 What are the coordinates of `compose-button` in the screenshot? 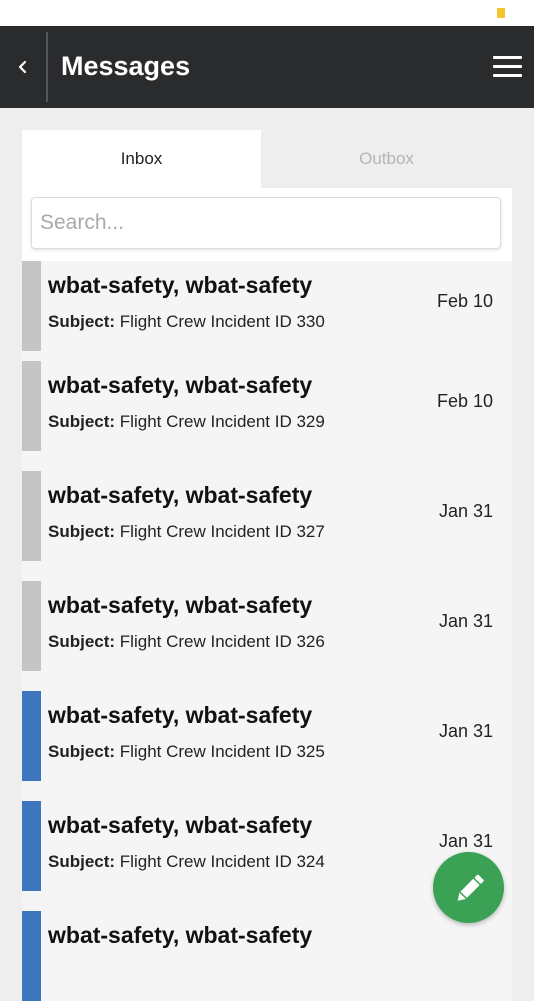 It's located at (468, 887).